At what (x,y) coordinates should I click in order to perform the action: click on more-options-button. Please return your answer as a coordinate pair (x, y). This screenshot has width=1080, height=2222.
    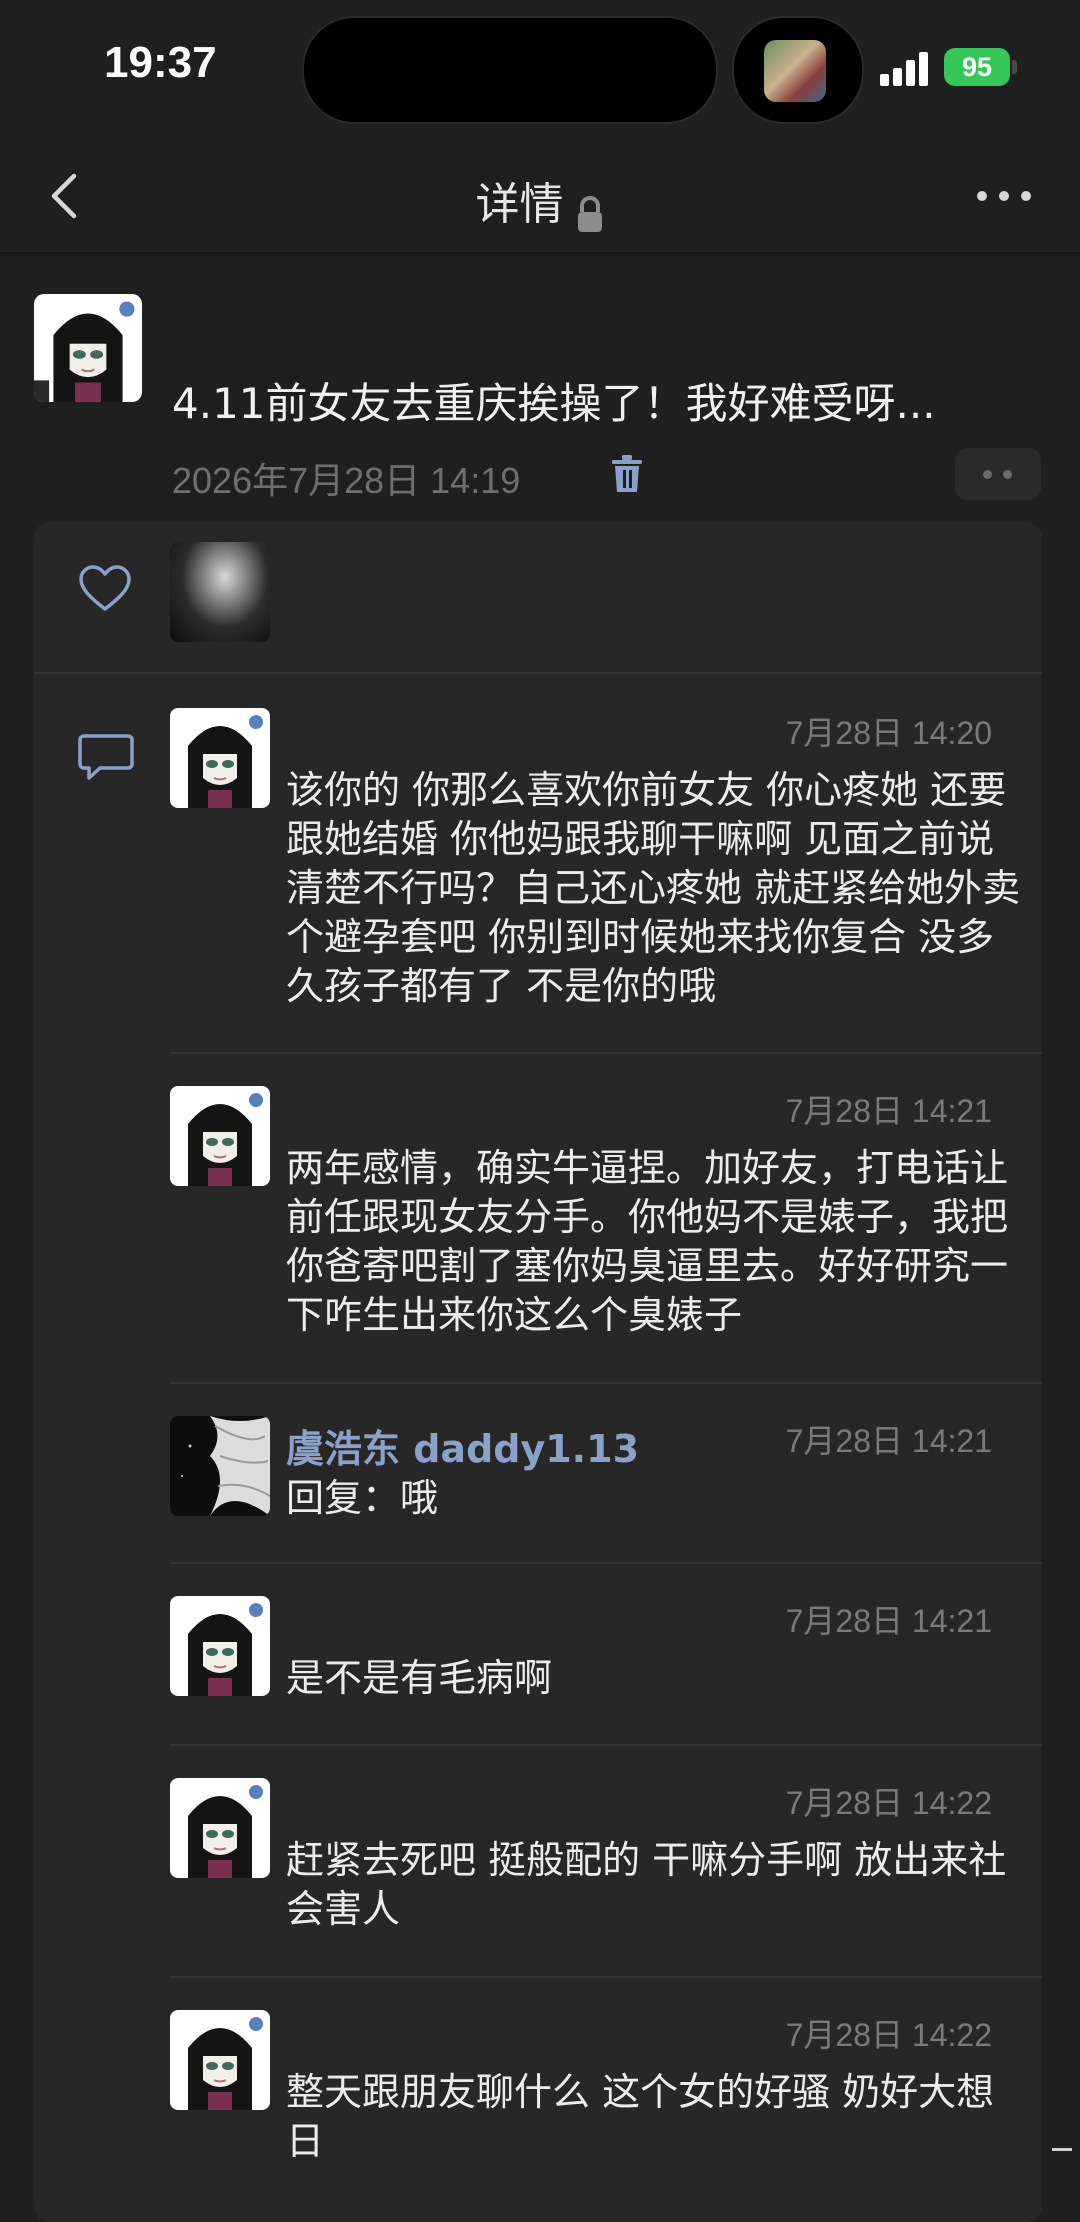
    Looking at the image, I should click on (998, 474).